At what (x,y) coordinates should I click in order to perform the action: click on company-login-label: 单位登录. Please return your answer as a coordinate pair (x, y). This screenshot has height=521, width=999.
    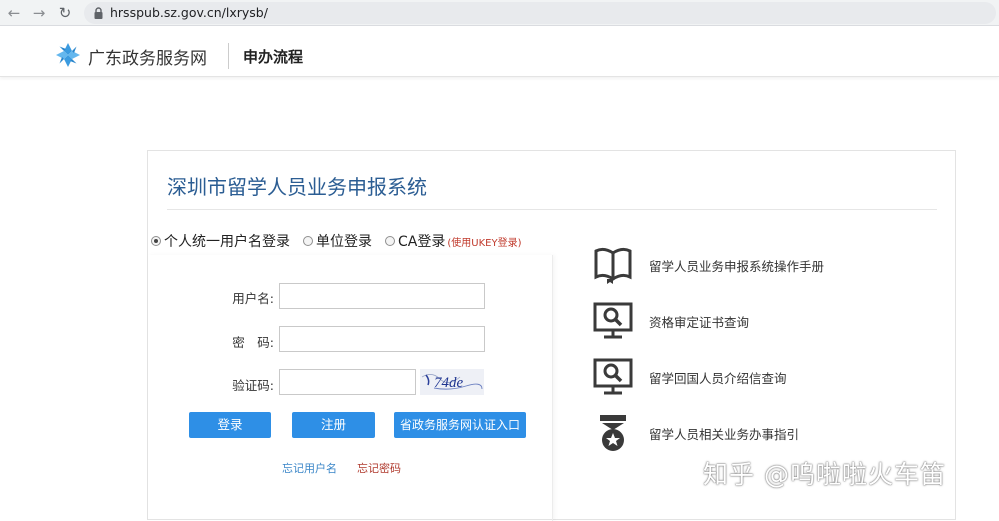
    Looking at the image, I should click on (344, 241).